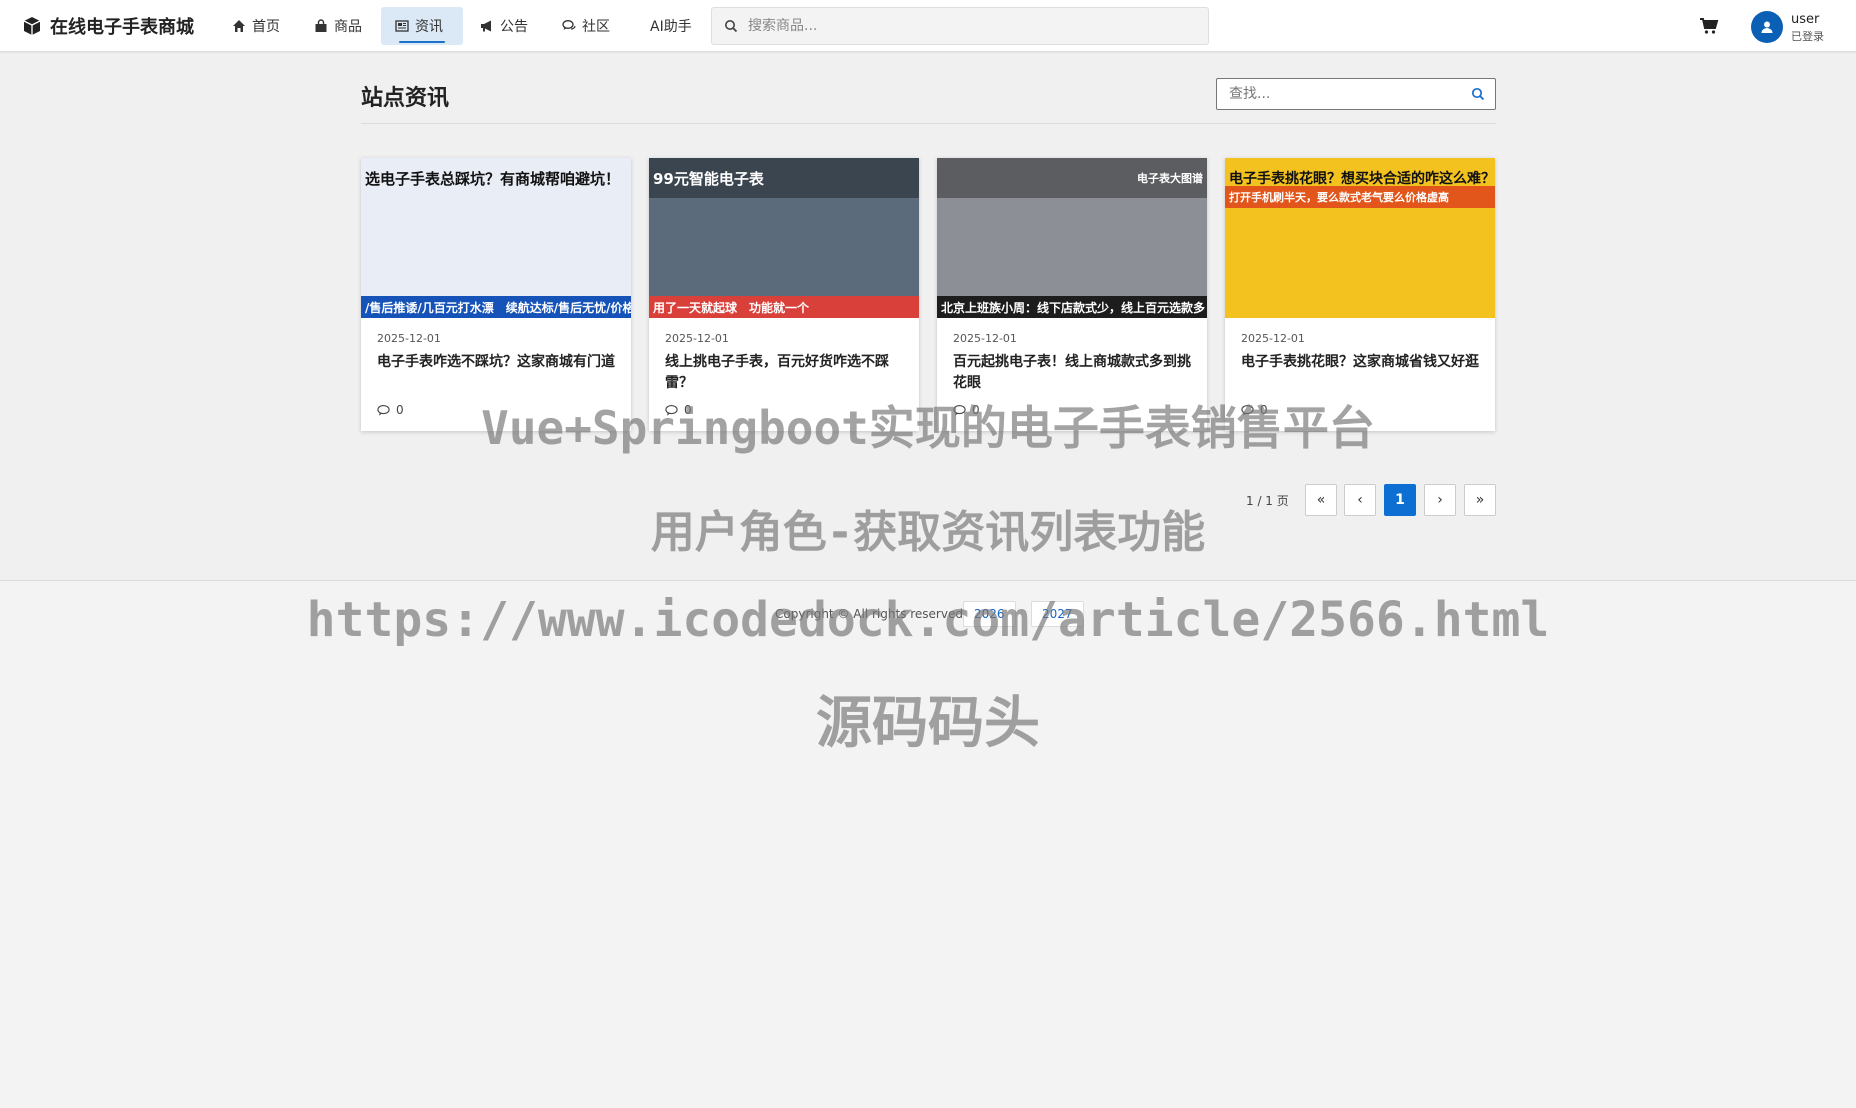 Image resolution: width=1856 pixels, height=1108 pixels. I want to click on nav-item-home: 首页, so click(256, 26).